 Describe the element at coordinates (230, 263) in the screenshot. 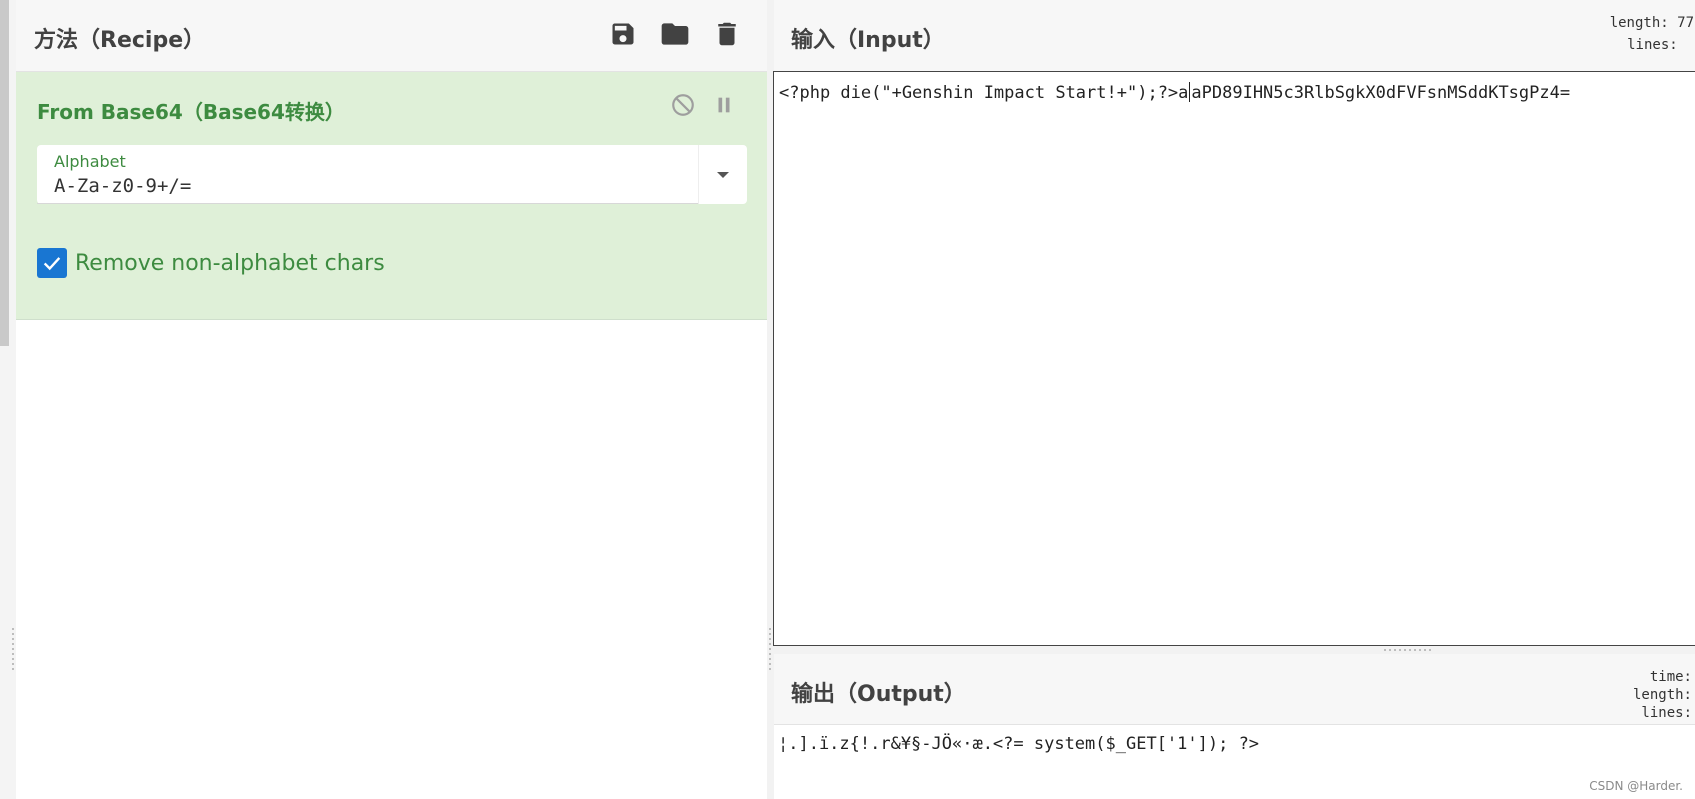

I see `checkbox-label: Remove non-alphabet chars` at that location.